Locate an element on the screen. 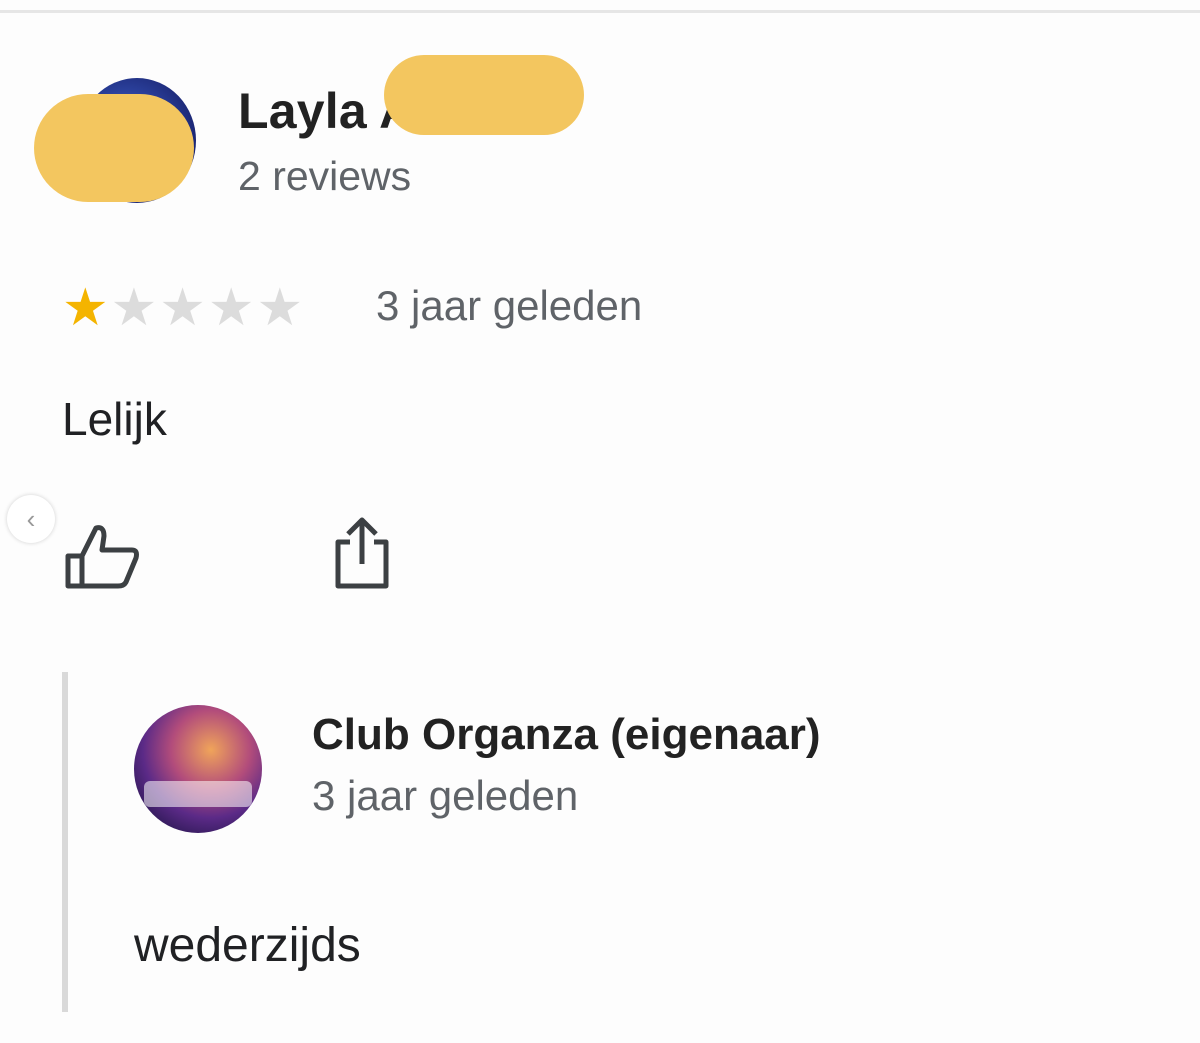 The image size is (1200, 1043). share-icon is located at coordinates (362, 553).